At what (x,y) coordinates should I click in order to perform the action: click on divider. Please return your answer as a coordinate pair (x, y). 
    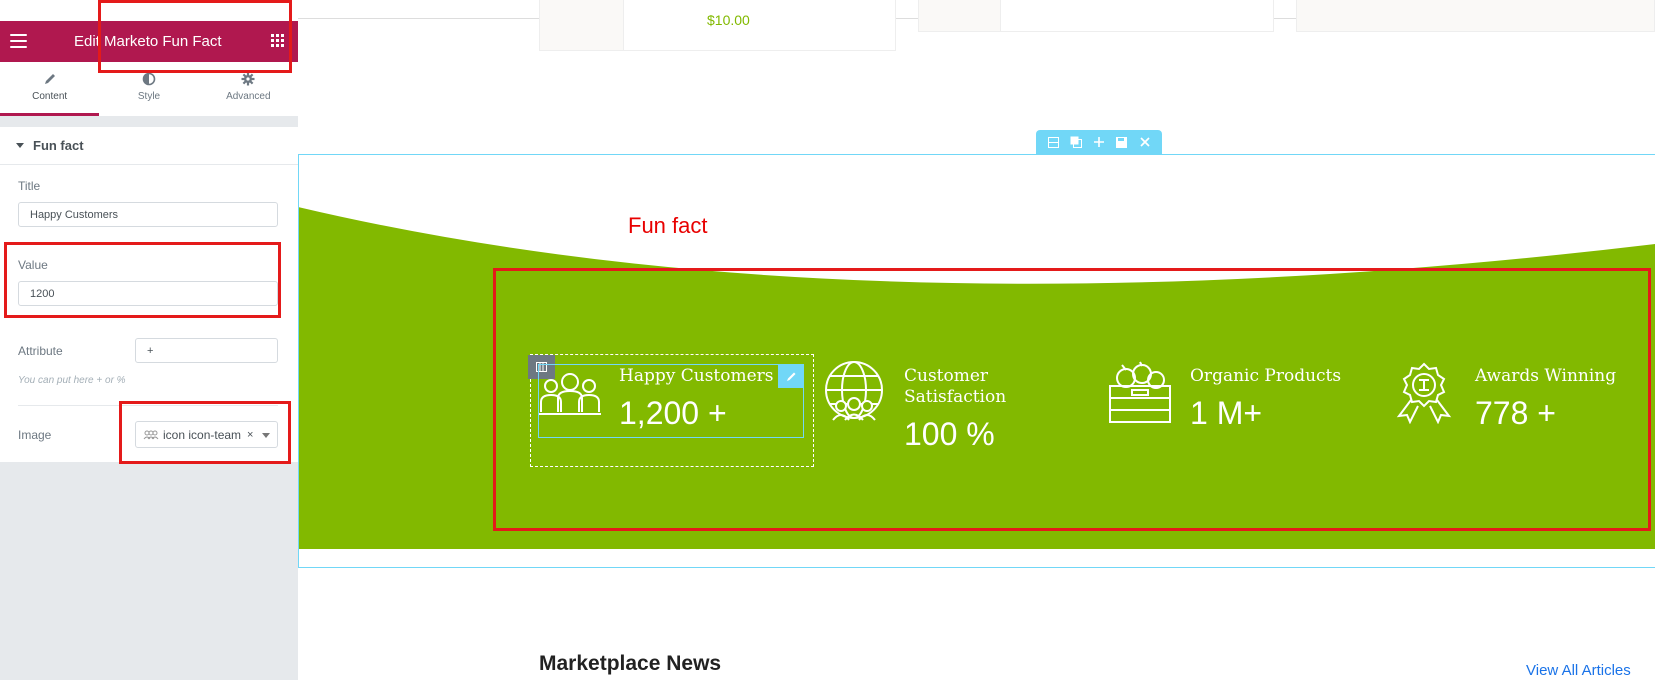
    Looking at the image, I should click on (148, 405).